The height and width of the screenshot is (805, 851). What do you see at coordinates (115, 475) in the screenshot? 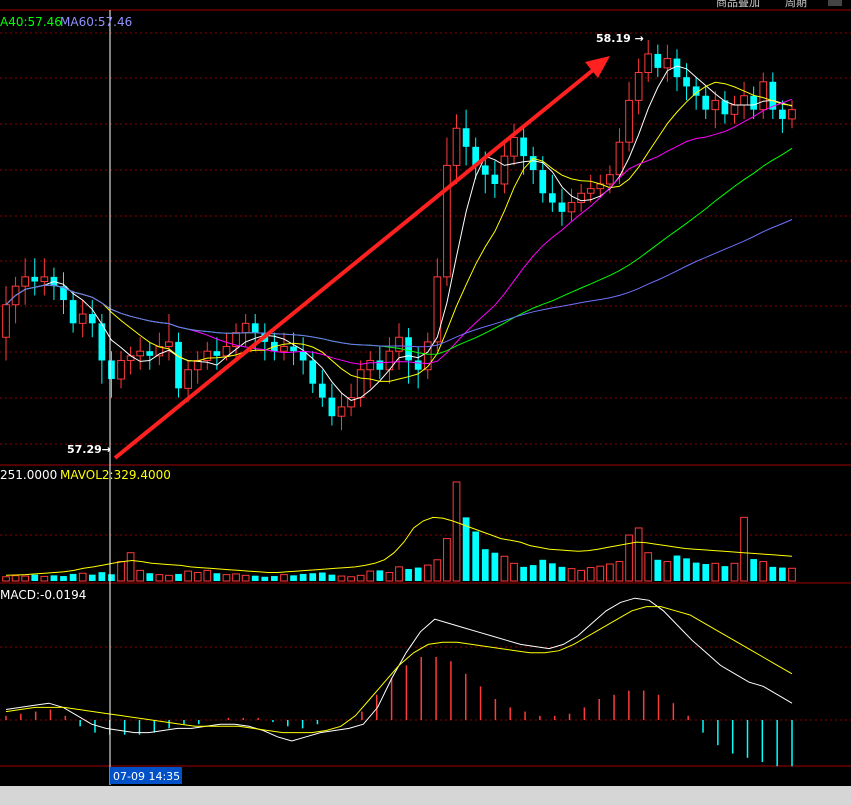
I see `mavol-legend: MAVOL2:329.4000` at bounding box center [115, 475].